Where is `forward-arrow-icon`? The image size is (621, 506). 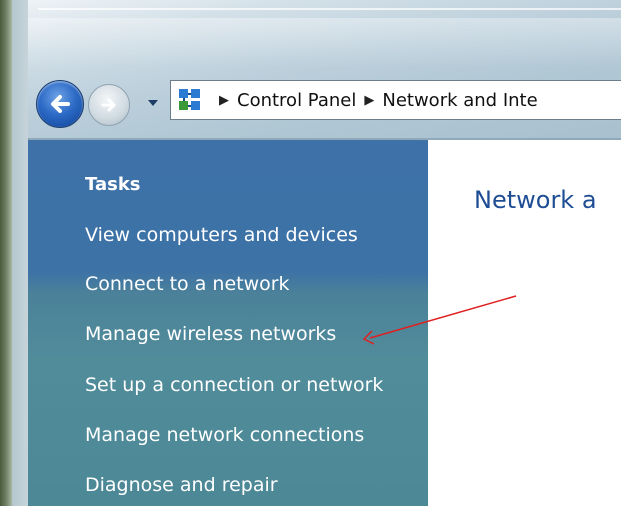 forward-arrow-icon is located at coordinates (108, 105).